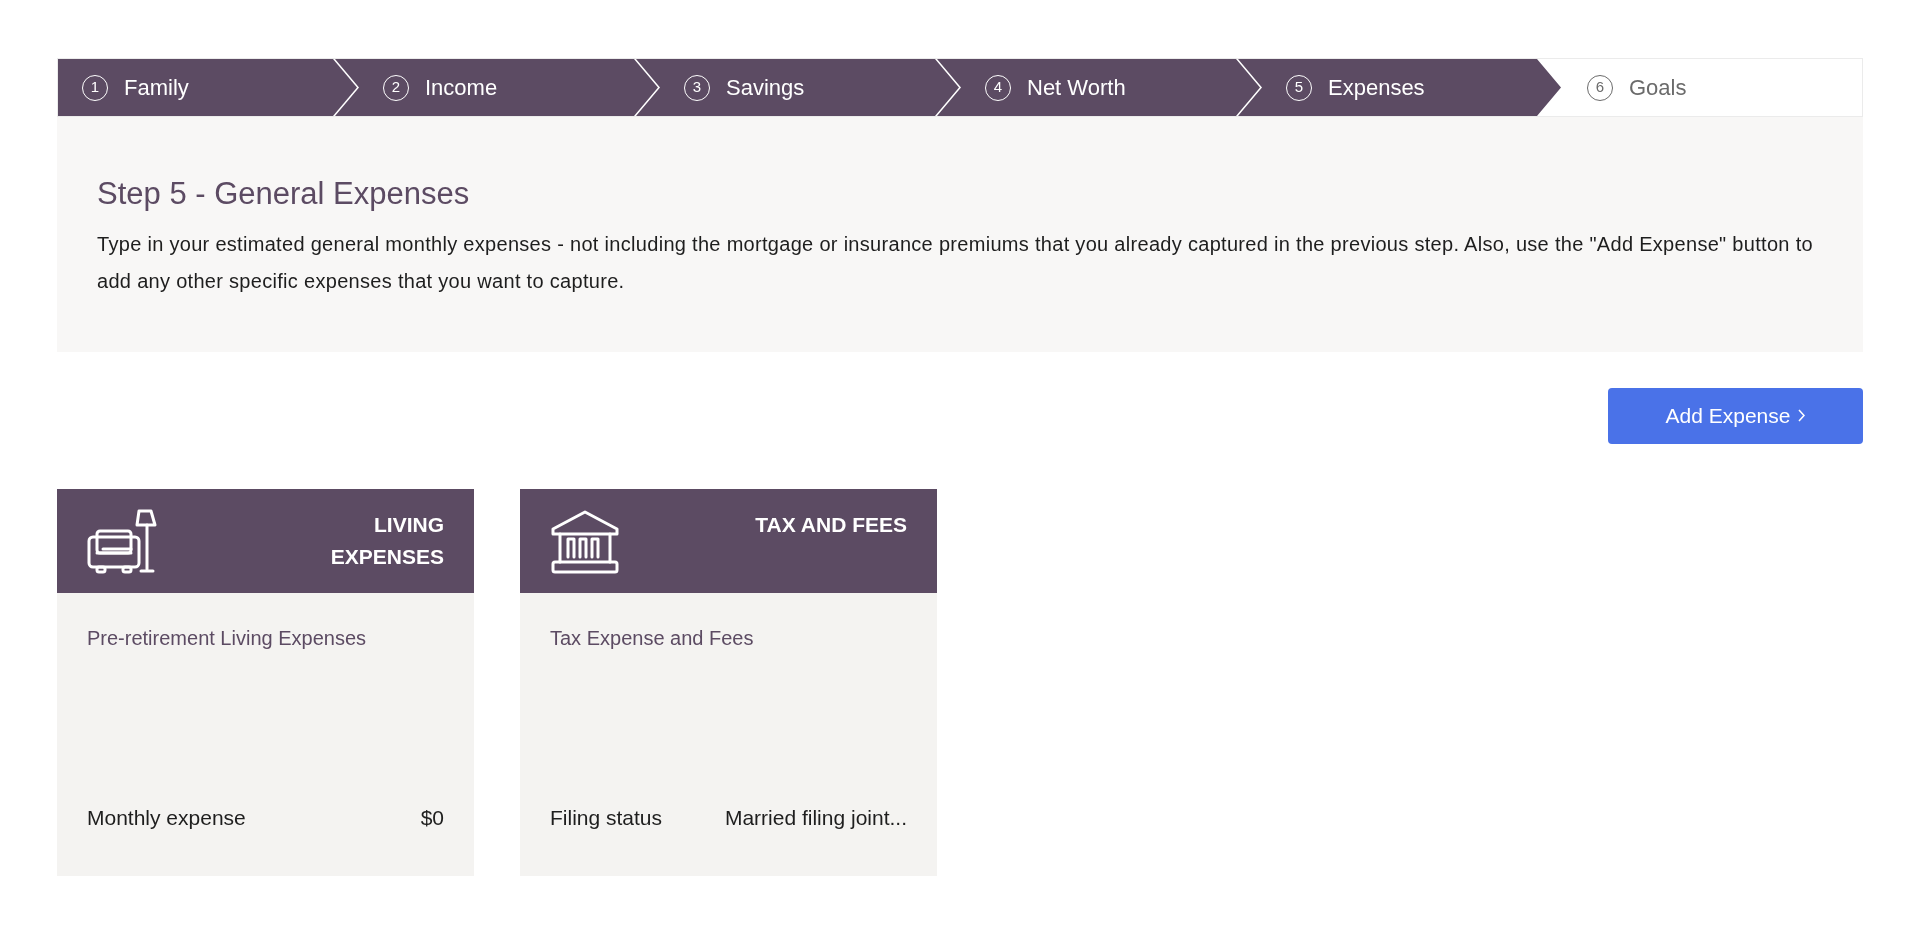 The height and width of the screenshot is (933, 1920). I want to click on step-label: Savings, so click(765, 88).